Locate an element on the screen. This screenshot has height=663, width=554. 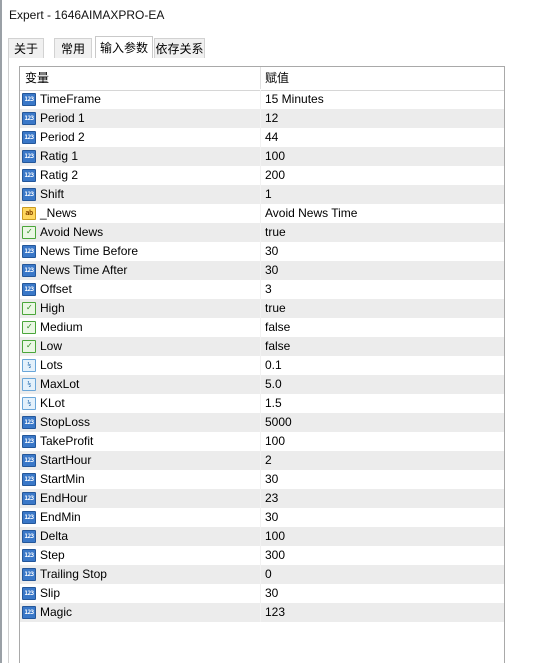
table-row: ½ Lots 0.1 is located at coordinates (262, 365).